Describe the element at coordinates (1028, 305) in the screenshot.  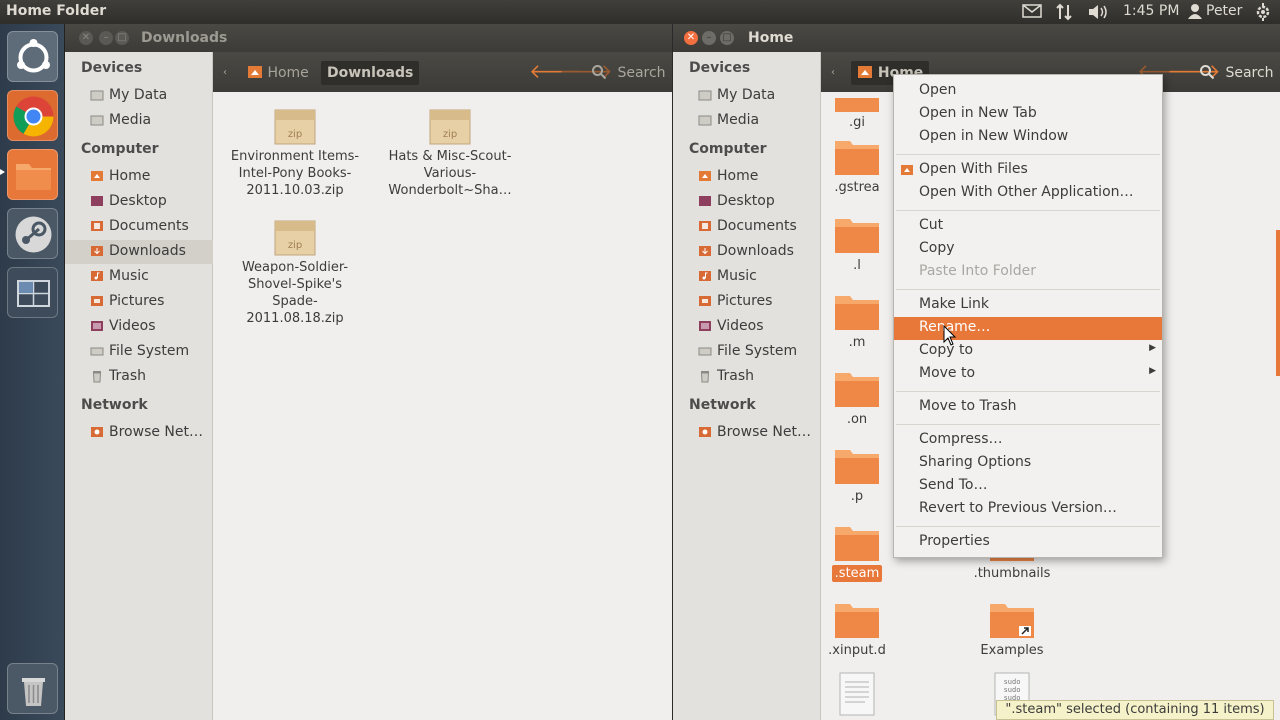
I see `menu-item-make-link: Make Link` at that location.